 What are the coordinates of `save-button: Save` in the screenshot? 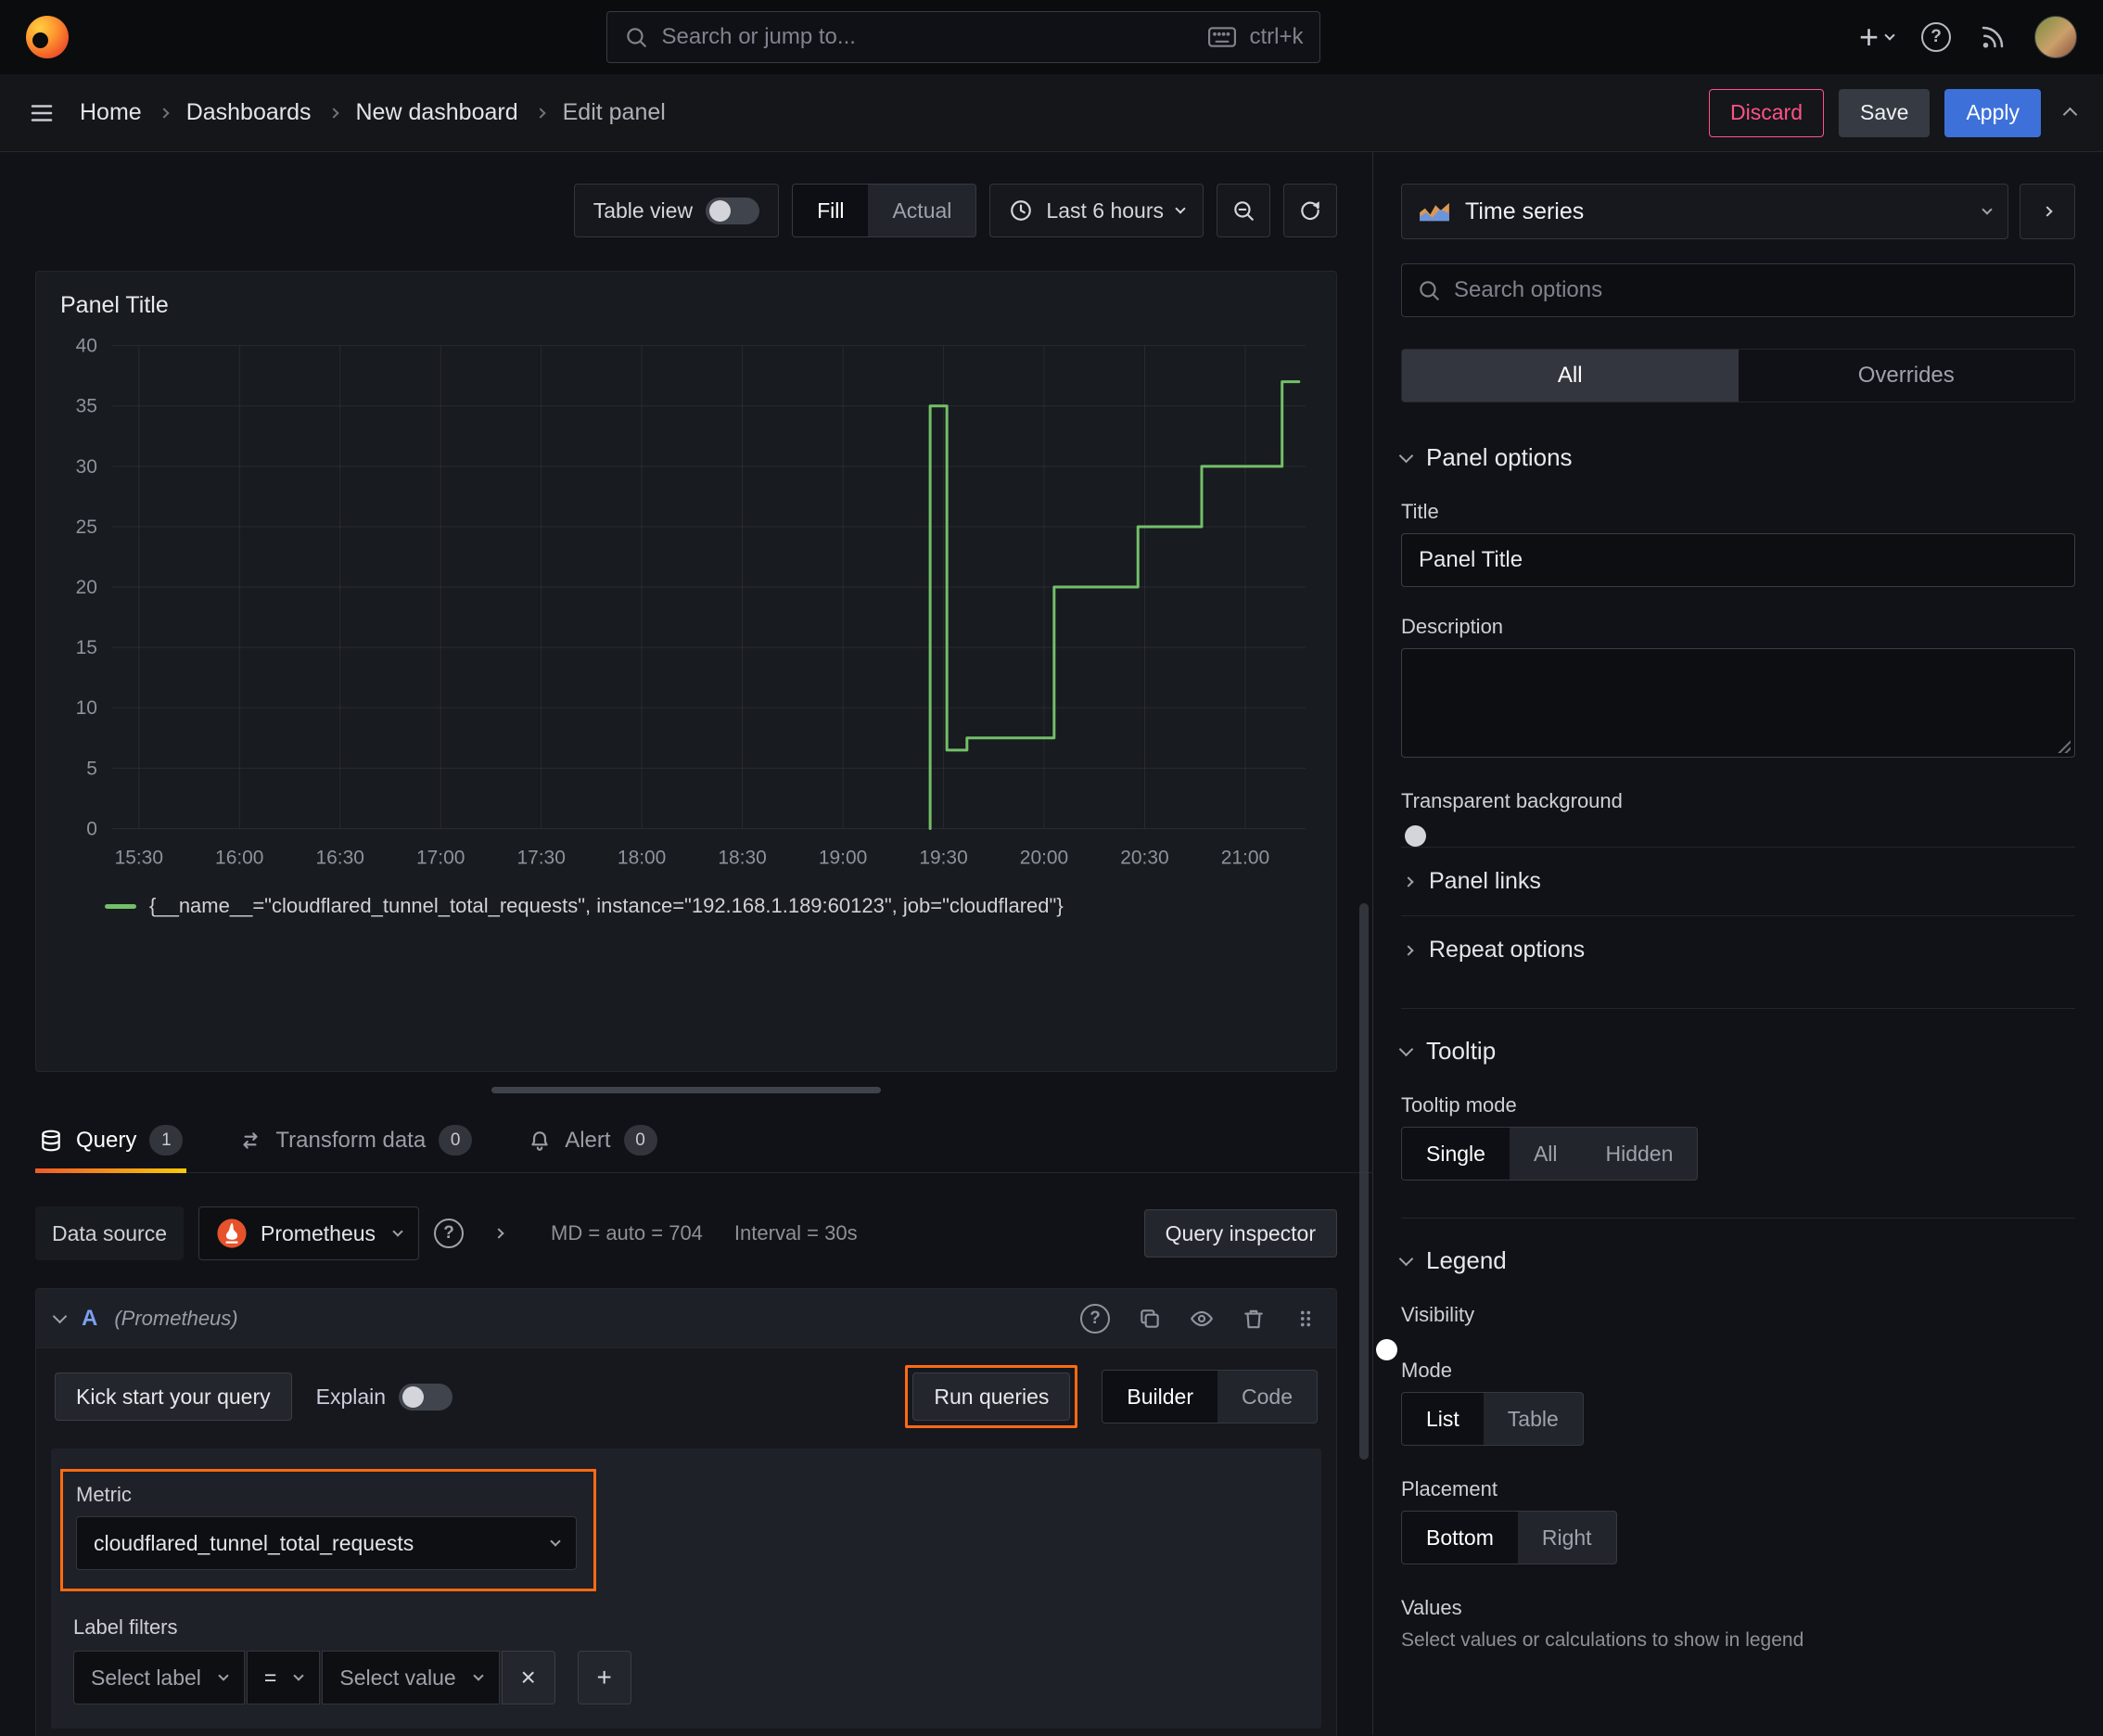 It's located at (1885, 113).